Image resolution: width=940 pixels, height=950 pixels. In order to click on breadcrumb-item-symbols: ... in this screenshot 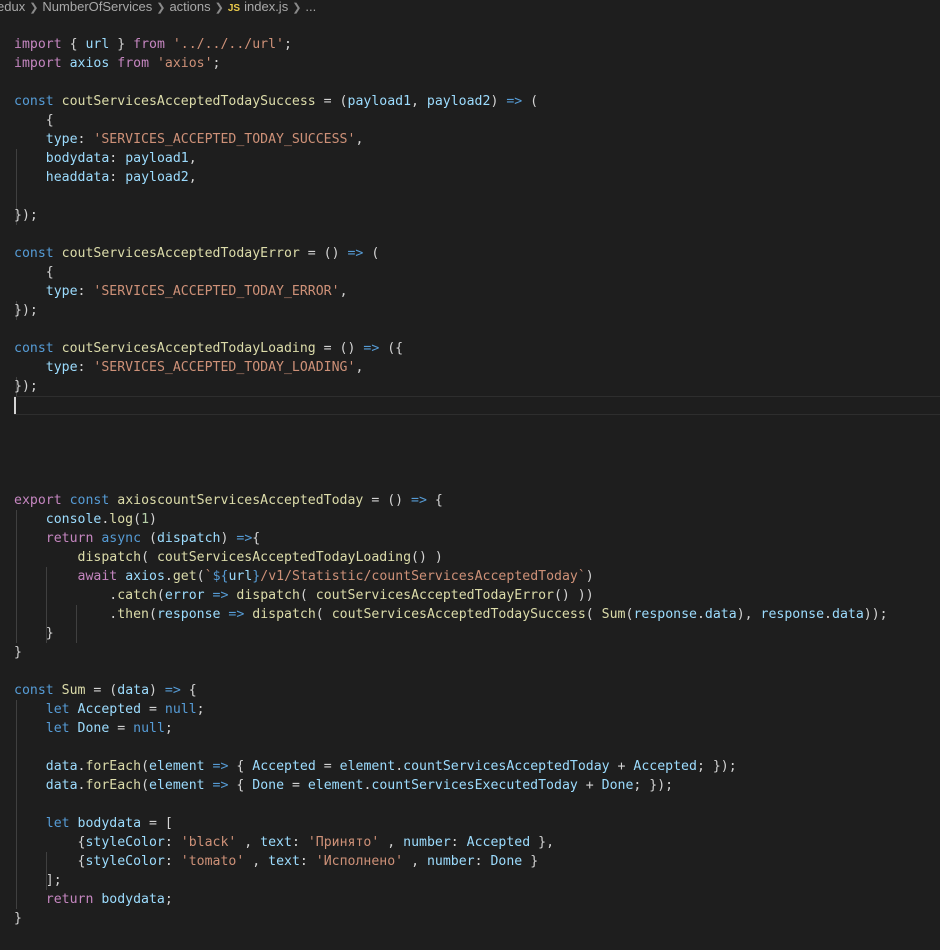, I will do `click(310, 7)`.